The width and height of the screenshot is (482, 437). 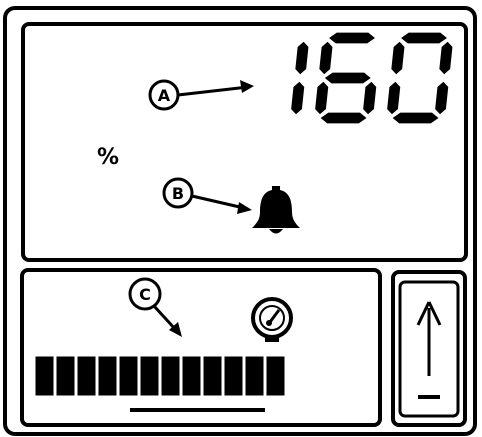 I want to click on percent-unit-label: %, so click(x=108, y=157).